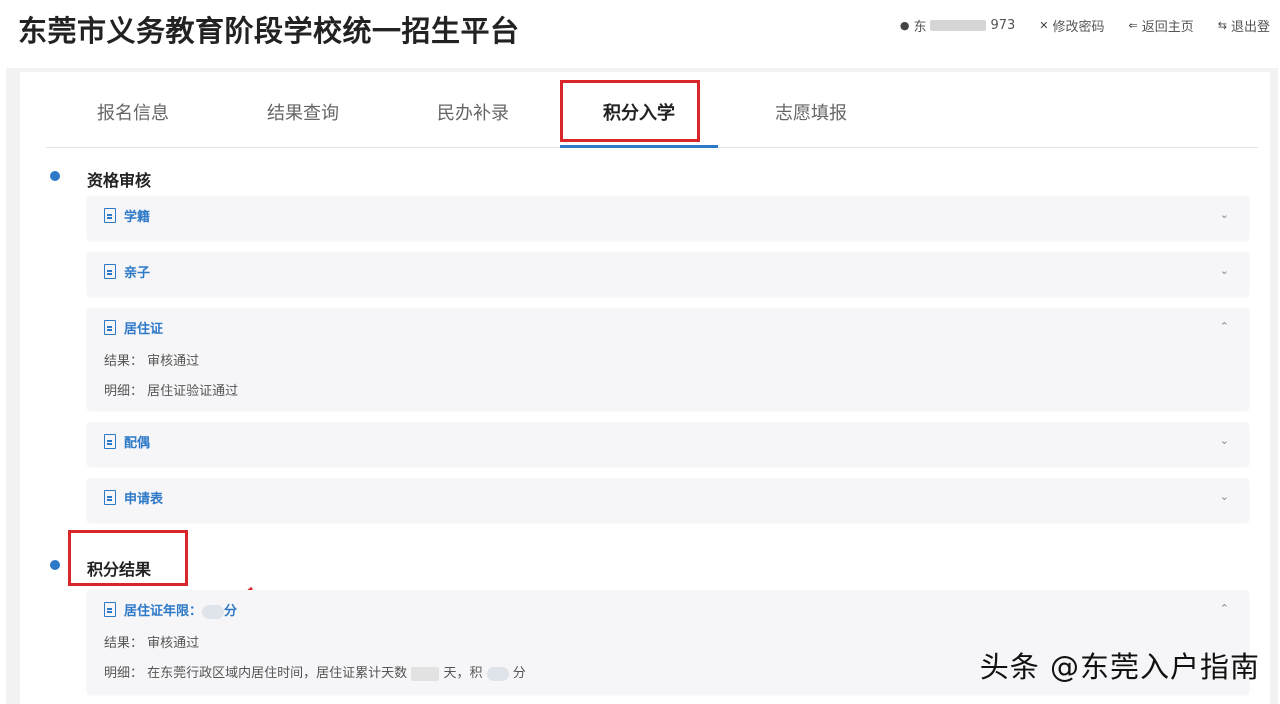 The width and height of the screenshot is (1280, 704). Describe the element at coordinates (668, 444) in the screenshot. I see `audit-item-spouse: 配偶 ⌄` at that location.